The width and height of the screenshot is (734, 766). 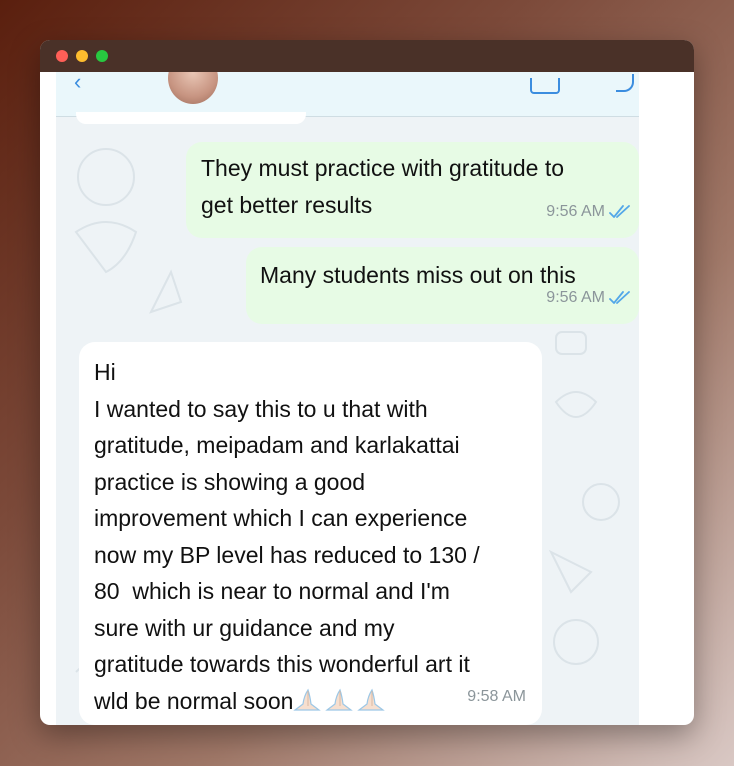 What do you see at coordinates (193, 88) in the screenshot?
I see `contact-avatar` at bounding box center [193, 88].